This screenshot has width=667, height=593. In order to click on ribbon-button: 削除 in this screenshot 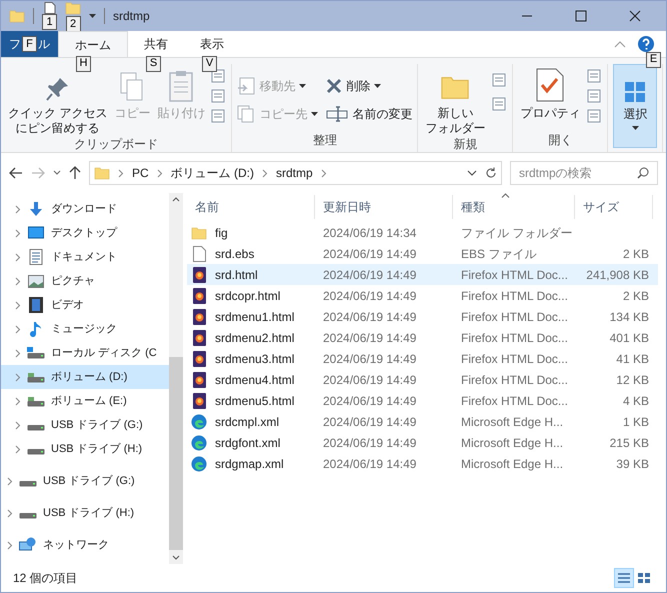, I will do `click(369, 86)`.